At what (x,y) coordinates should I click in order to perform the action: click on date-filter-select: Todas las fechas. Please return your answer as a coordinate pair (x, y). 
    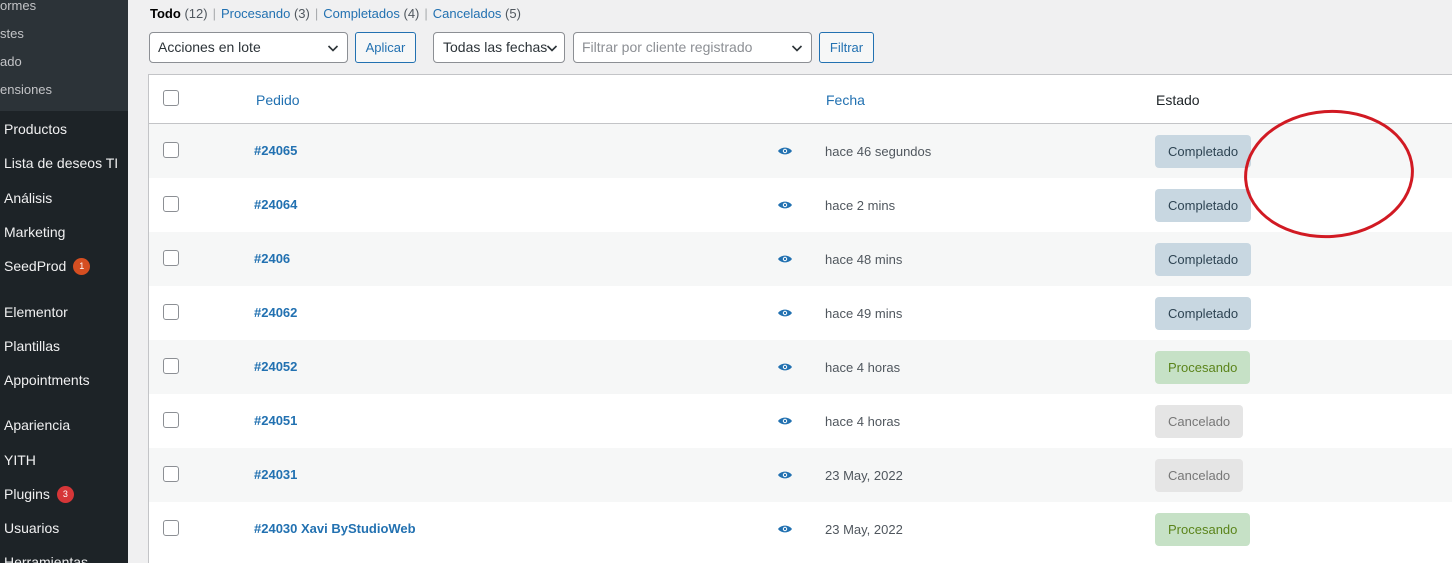
    Looking at the image, I should click on (499, 47).